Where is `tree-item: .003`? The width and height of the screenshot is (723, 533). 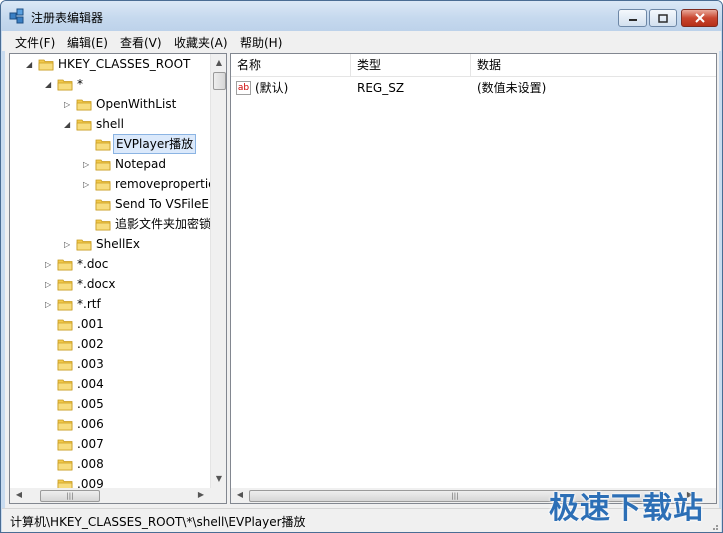
tree-item: .003 is located at coordinates (110, 364).